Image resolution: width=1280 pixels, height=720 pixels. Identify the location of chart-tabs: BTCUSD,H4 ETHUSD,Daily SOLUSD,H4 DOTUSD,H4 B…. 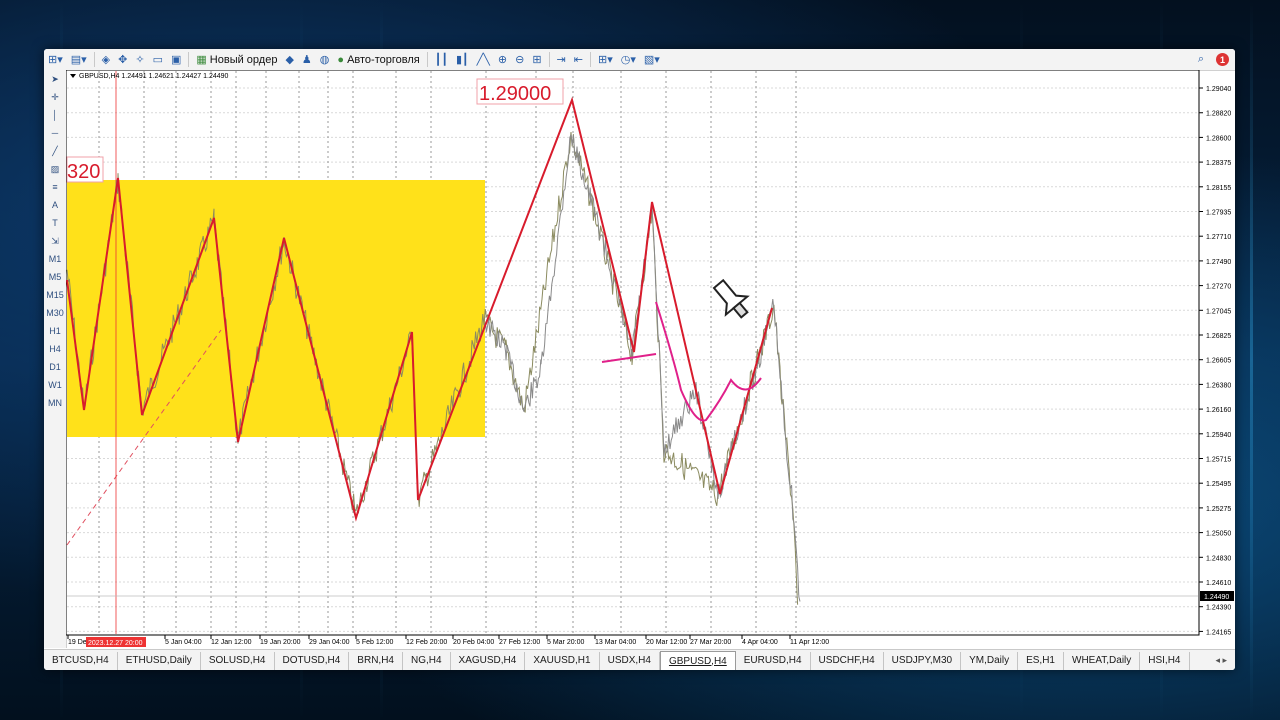
(639, 659).